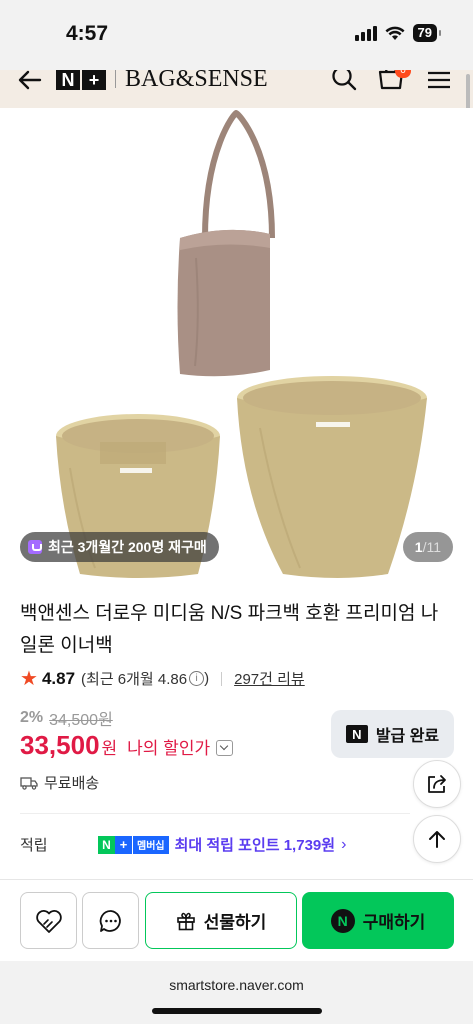  Describe the element at coordinates (197, 678) in the screenshot. I see `info-icon: i` at that location.